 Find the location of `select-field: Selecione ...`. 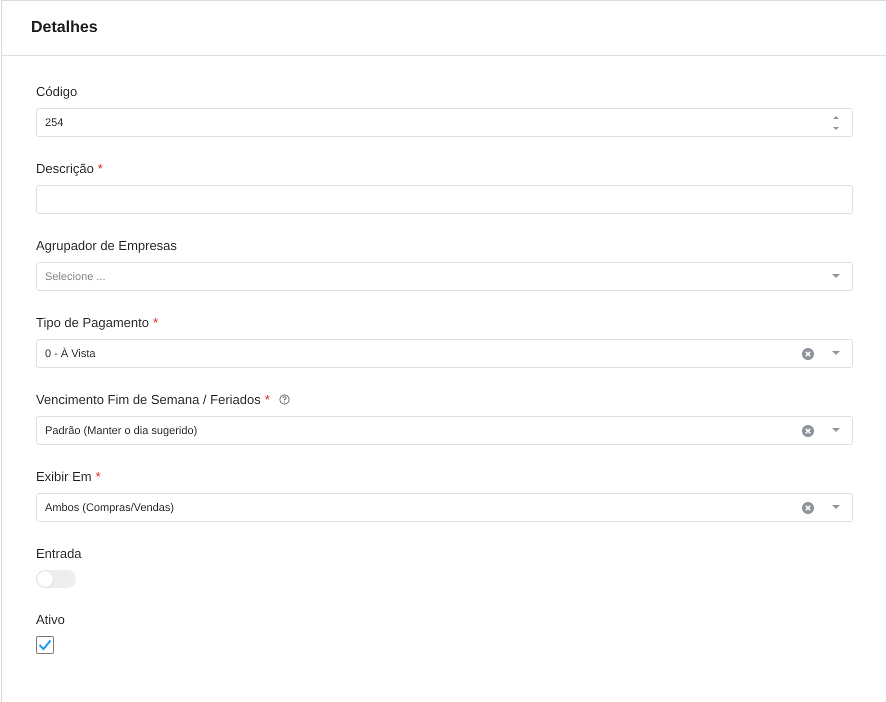

select-field: Selecione ... is located at coordinates (444, 276).